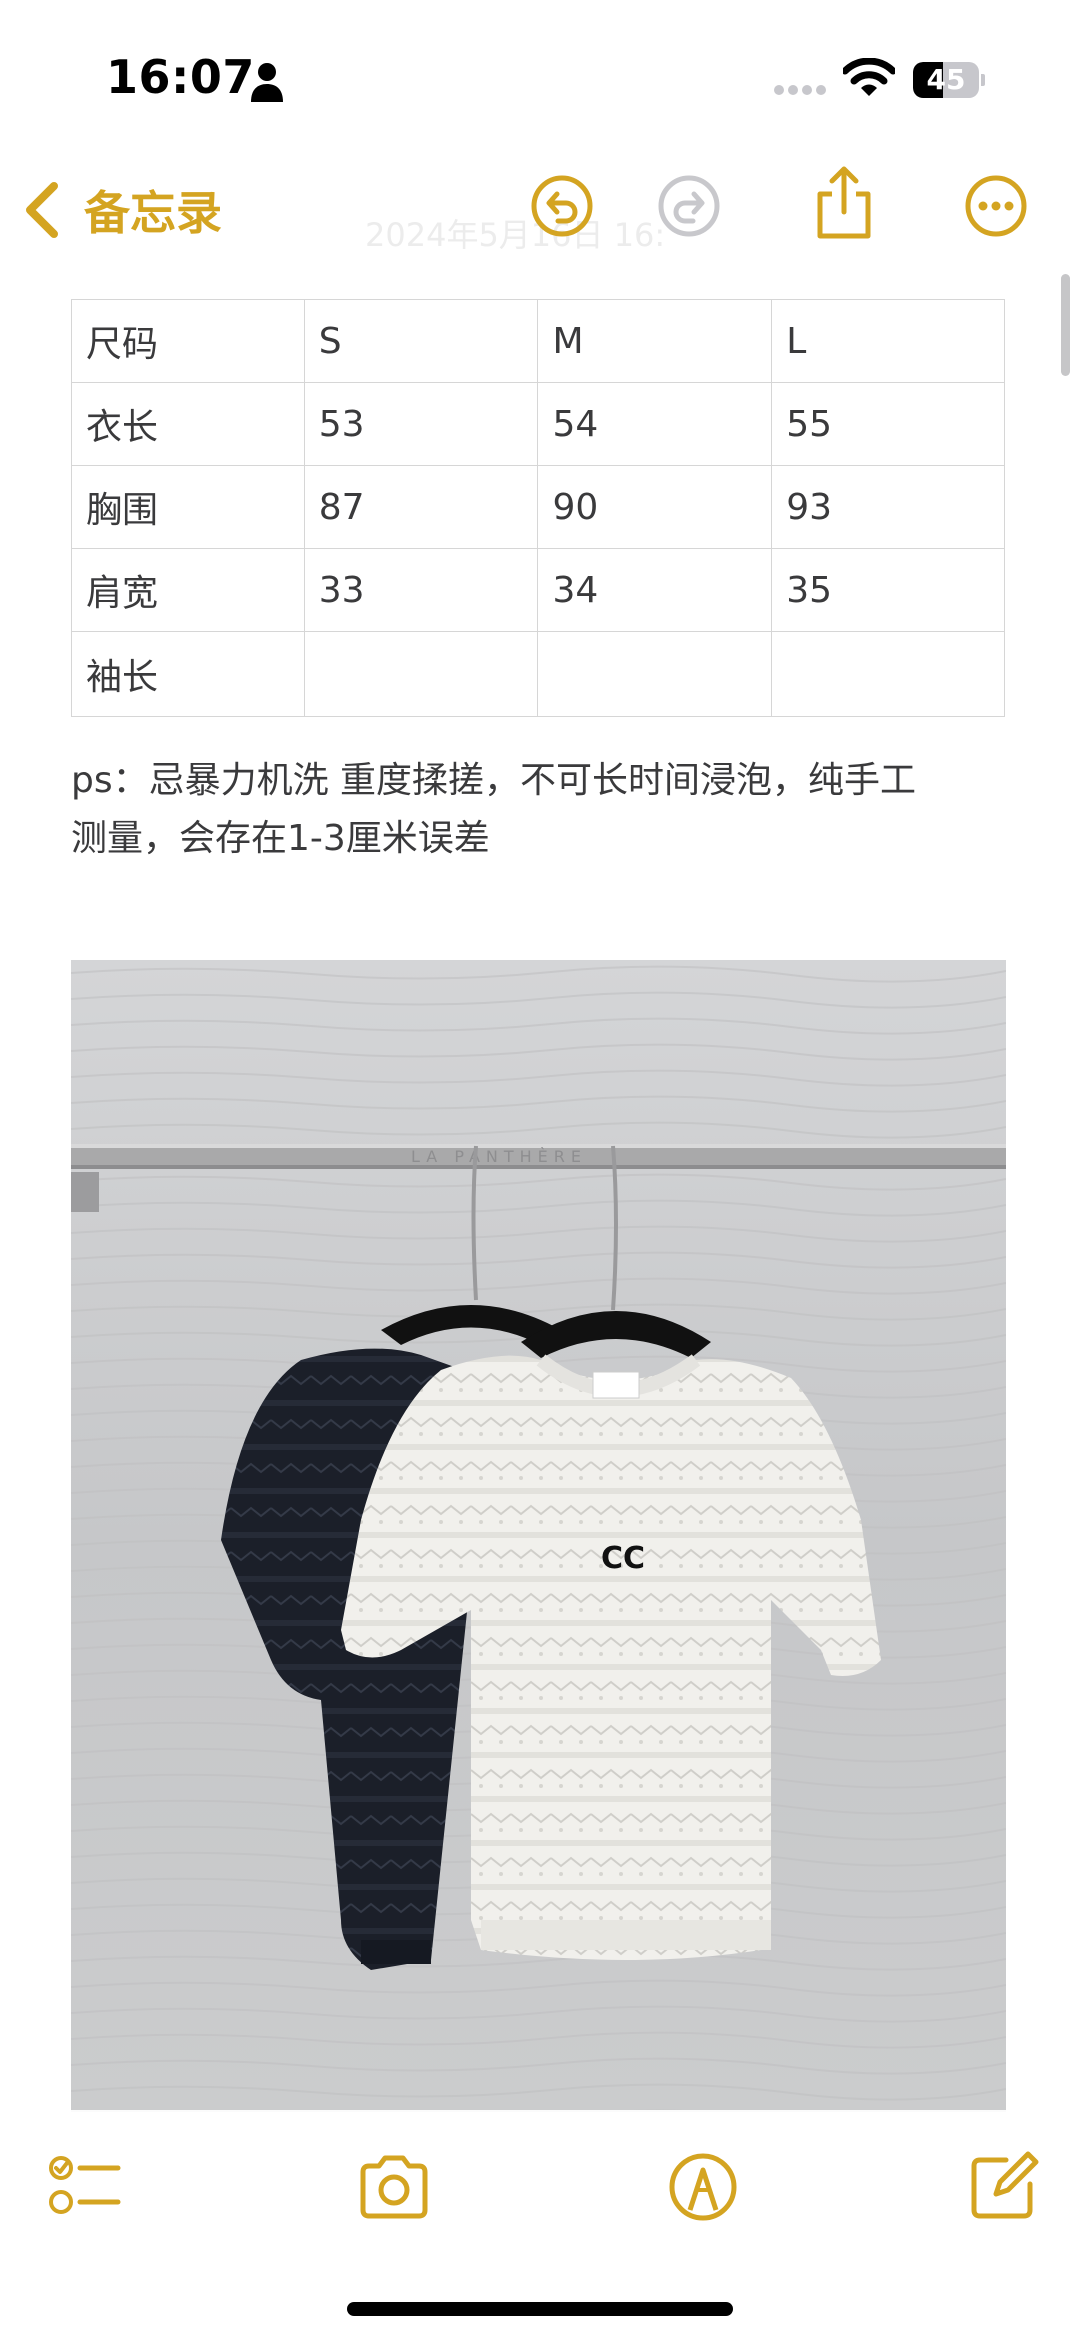 Image resolution: width=1080 pixels, height=2341 pixels. I want to click on back-button: 备忘录, so click(122, 210).